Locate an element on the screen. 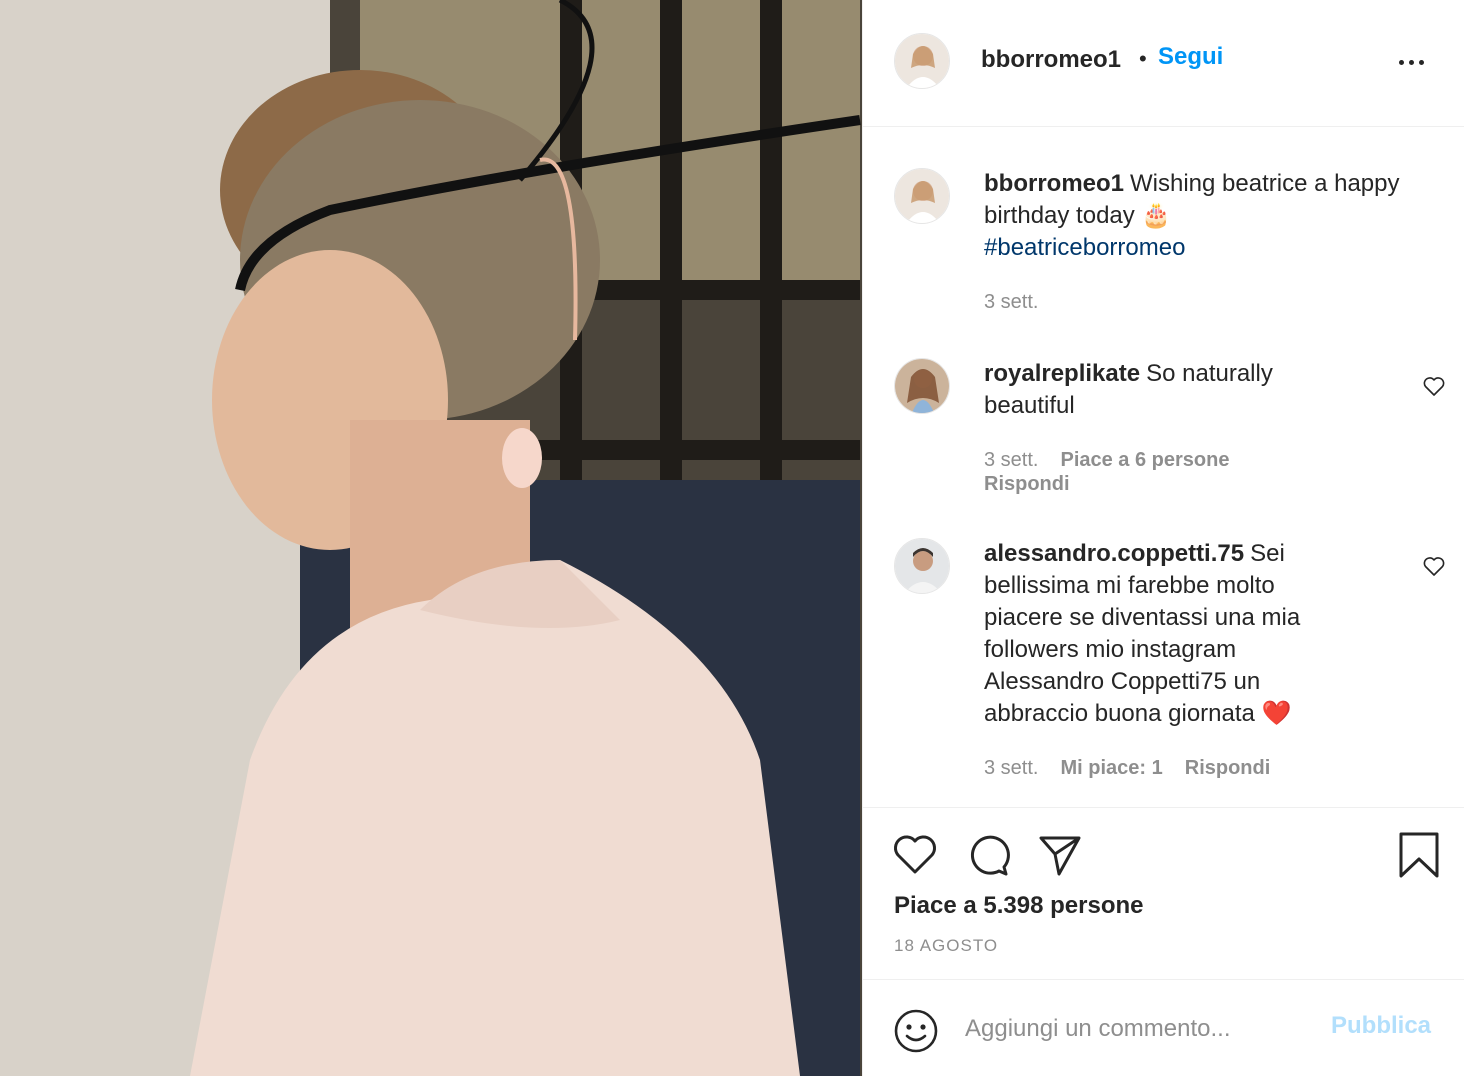  more-options-icon is located at coordinates (1411, 62).